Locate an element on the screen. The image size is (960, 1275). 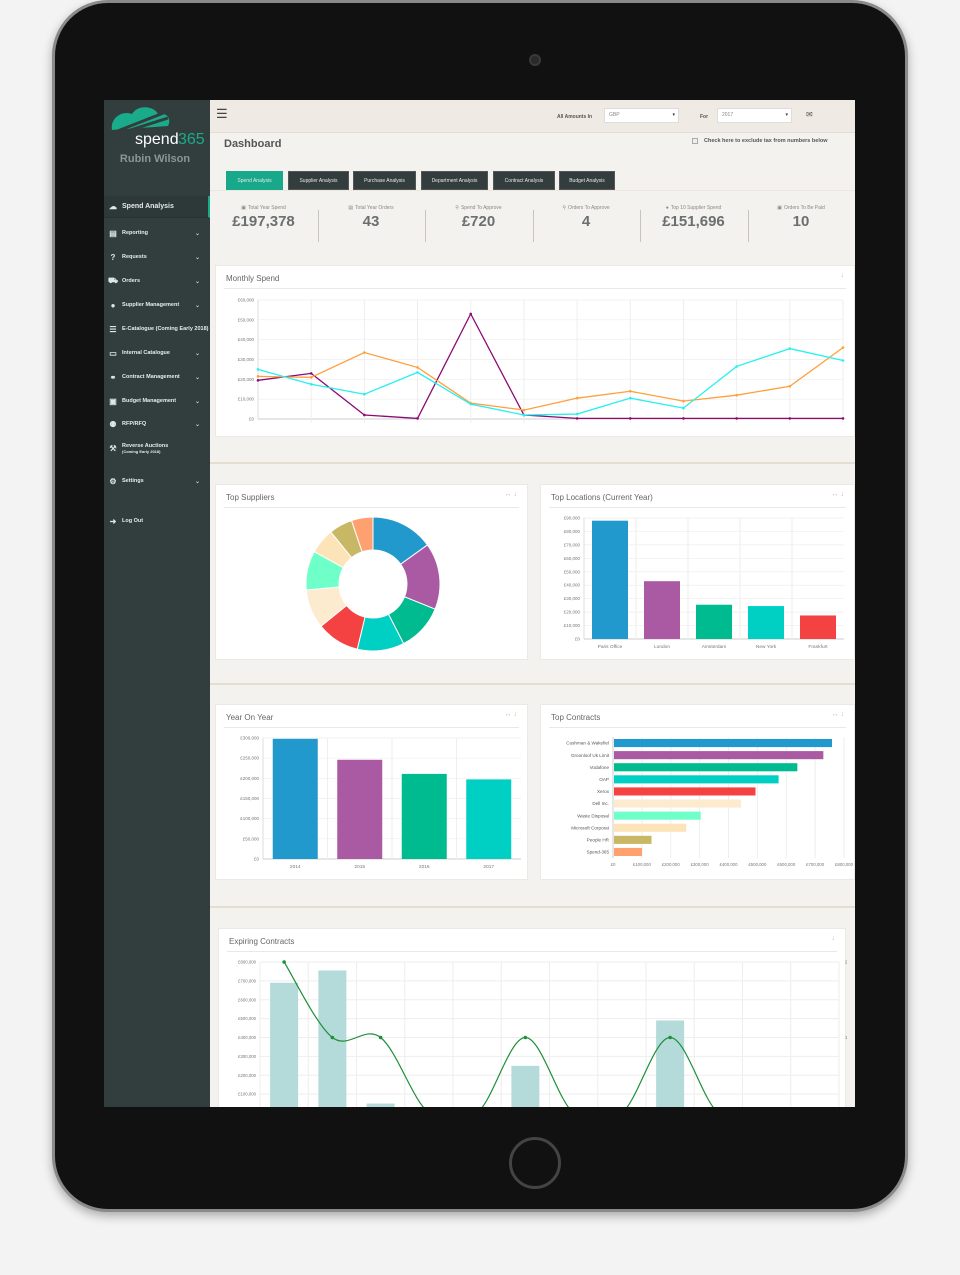
user-name: Rubin Wilson is located at coordinates (155, 159).